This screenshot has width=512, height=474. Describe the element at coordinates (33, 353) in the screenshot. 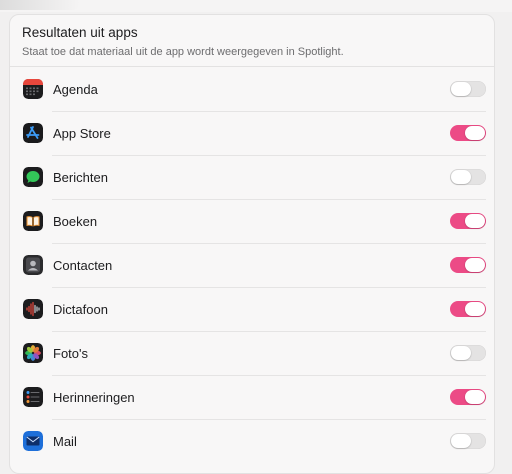

I see `photos-icon` at that location.